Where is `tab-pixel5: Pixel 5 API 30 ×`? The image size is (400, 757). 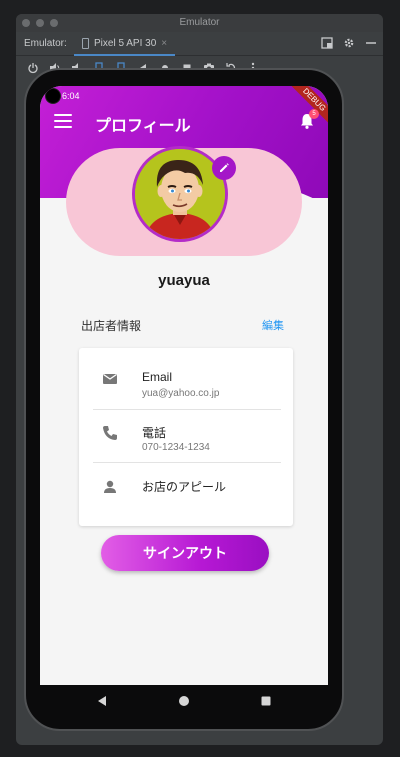
tab-pixel5: Pixel 5 API 30 × is located at coordinates (125, 44).